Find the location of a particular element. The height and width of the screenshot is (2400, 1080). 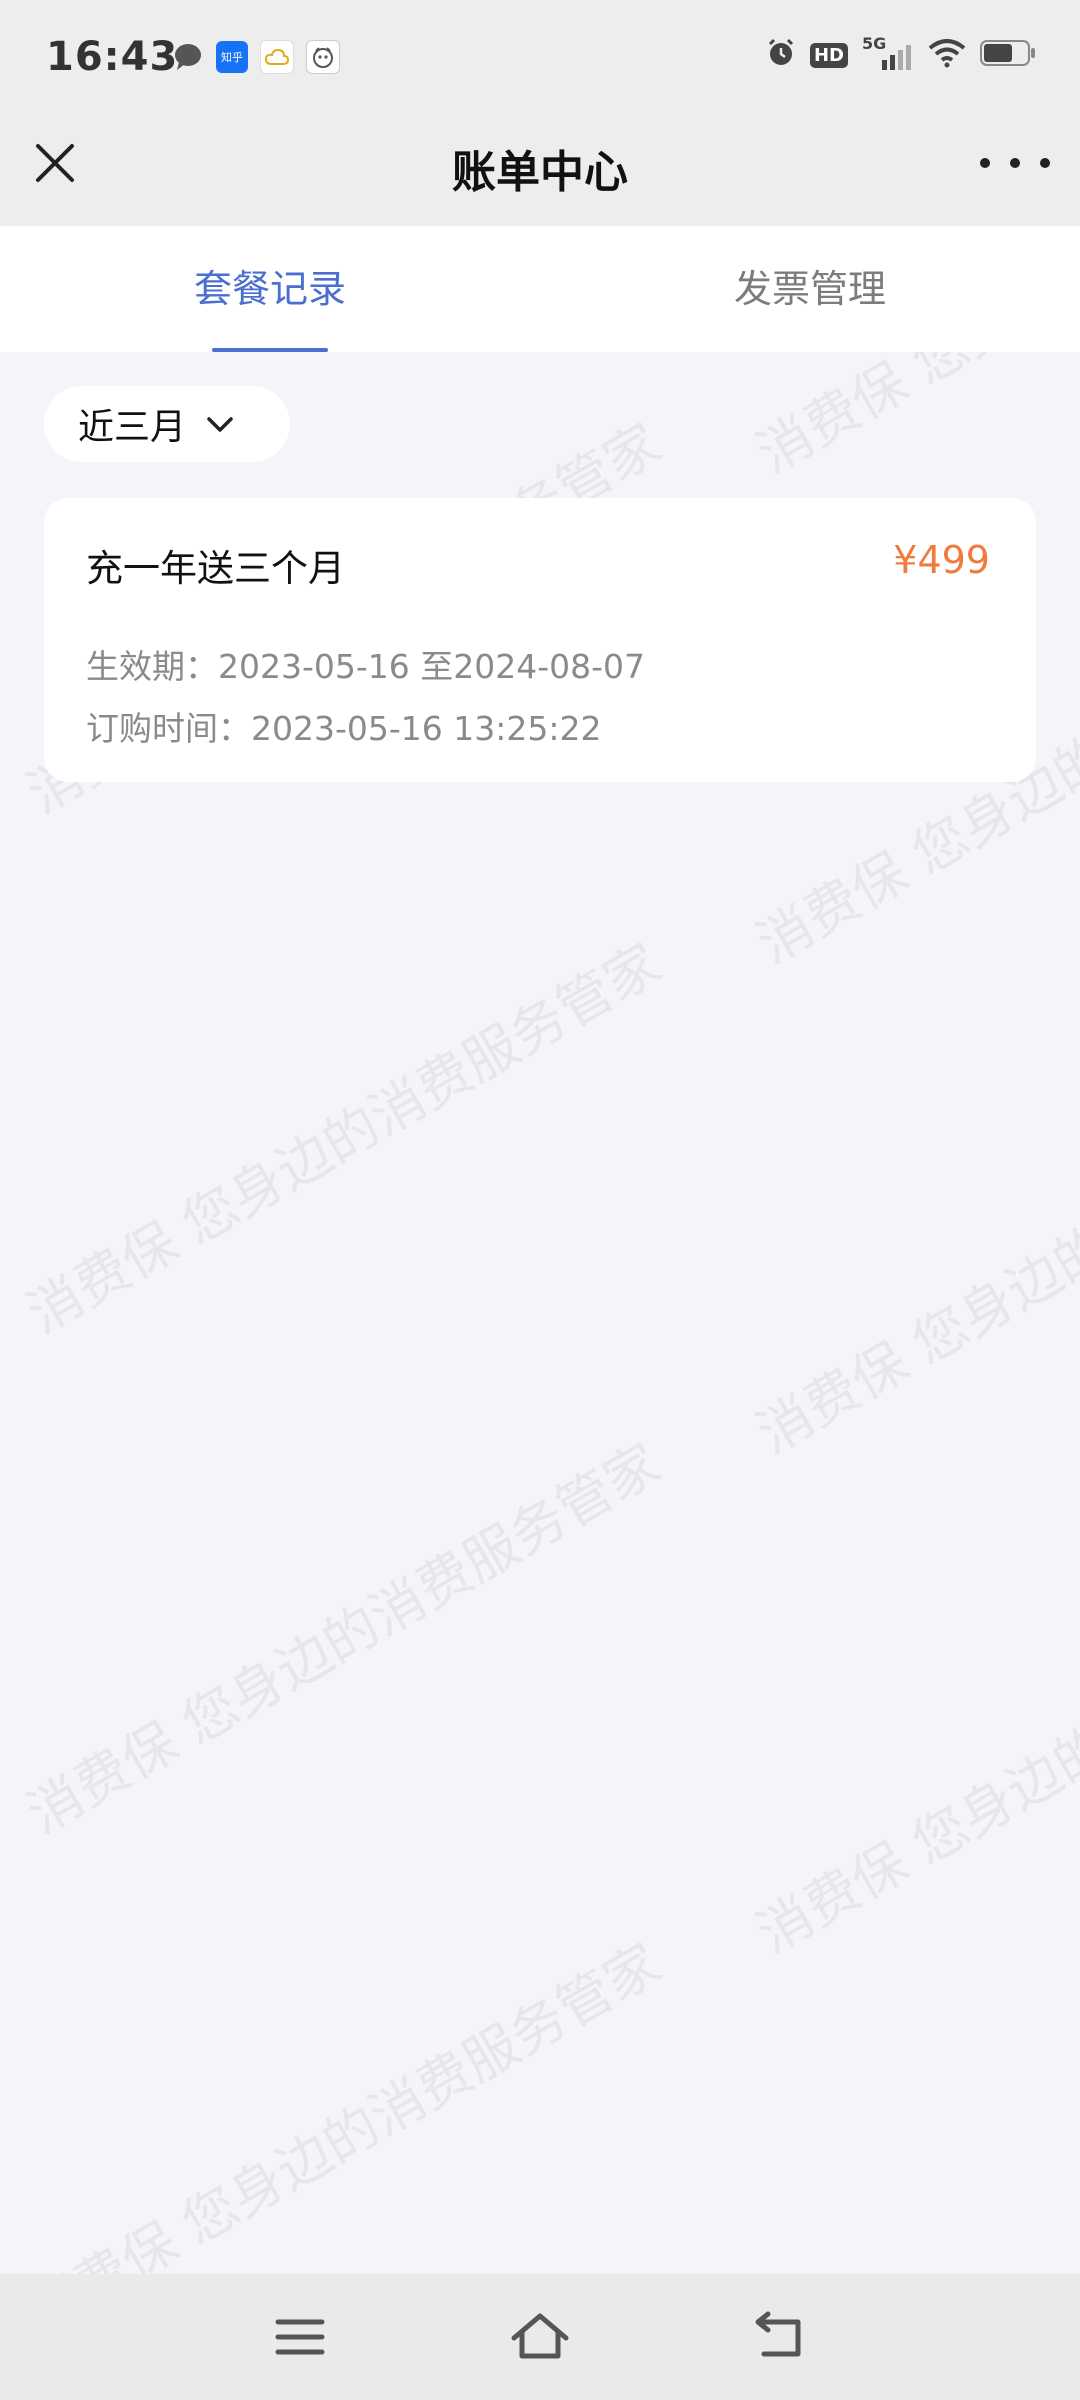

title-bar: 账单中心 is located at coordinates (540, 171).